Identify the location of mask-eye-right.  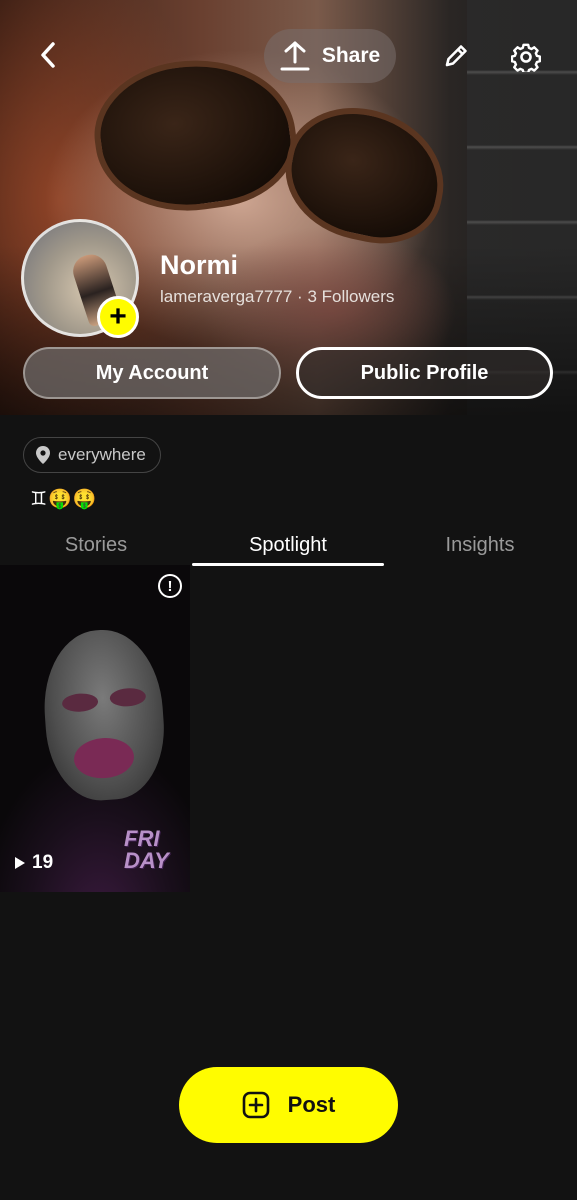
(128, 697).